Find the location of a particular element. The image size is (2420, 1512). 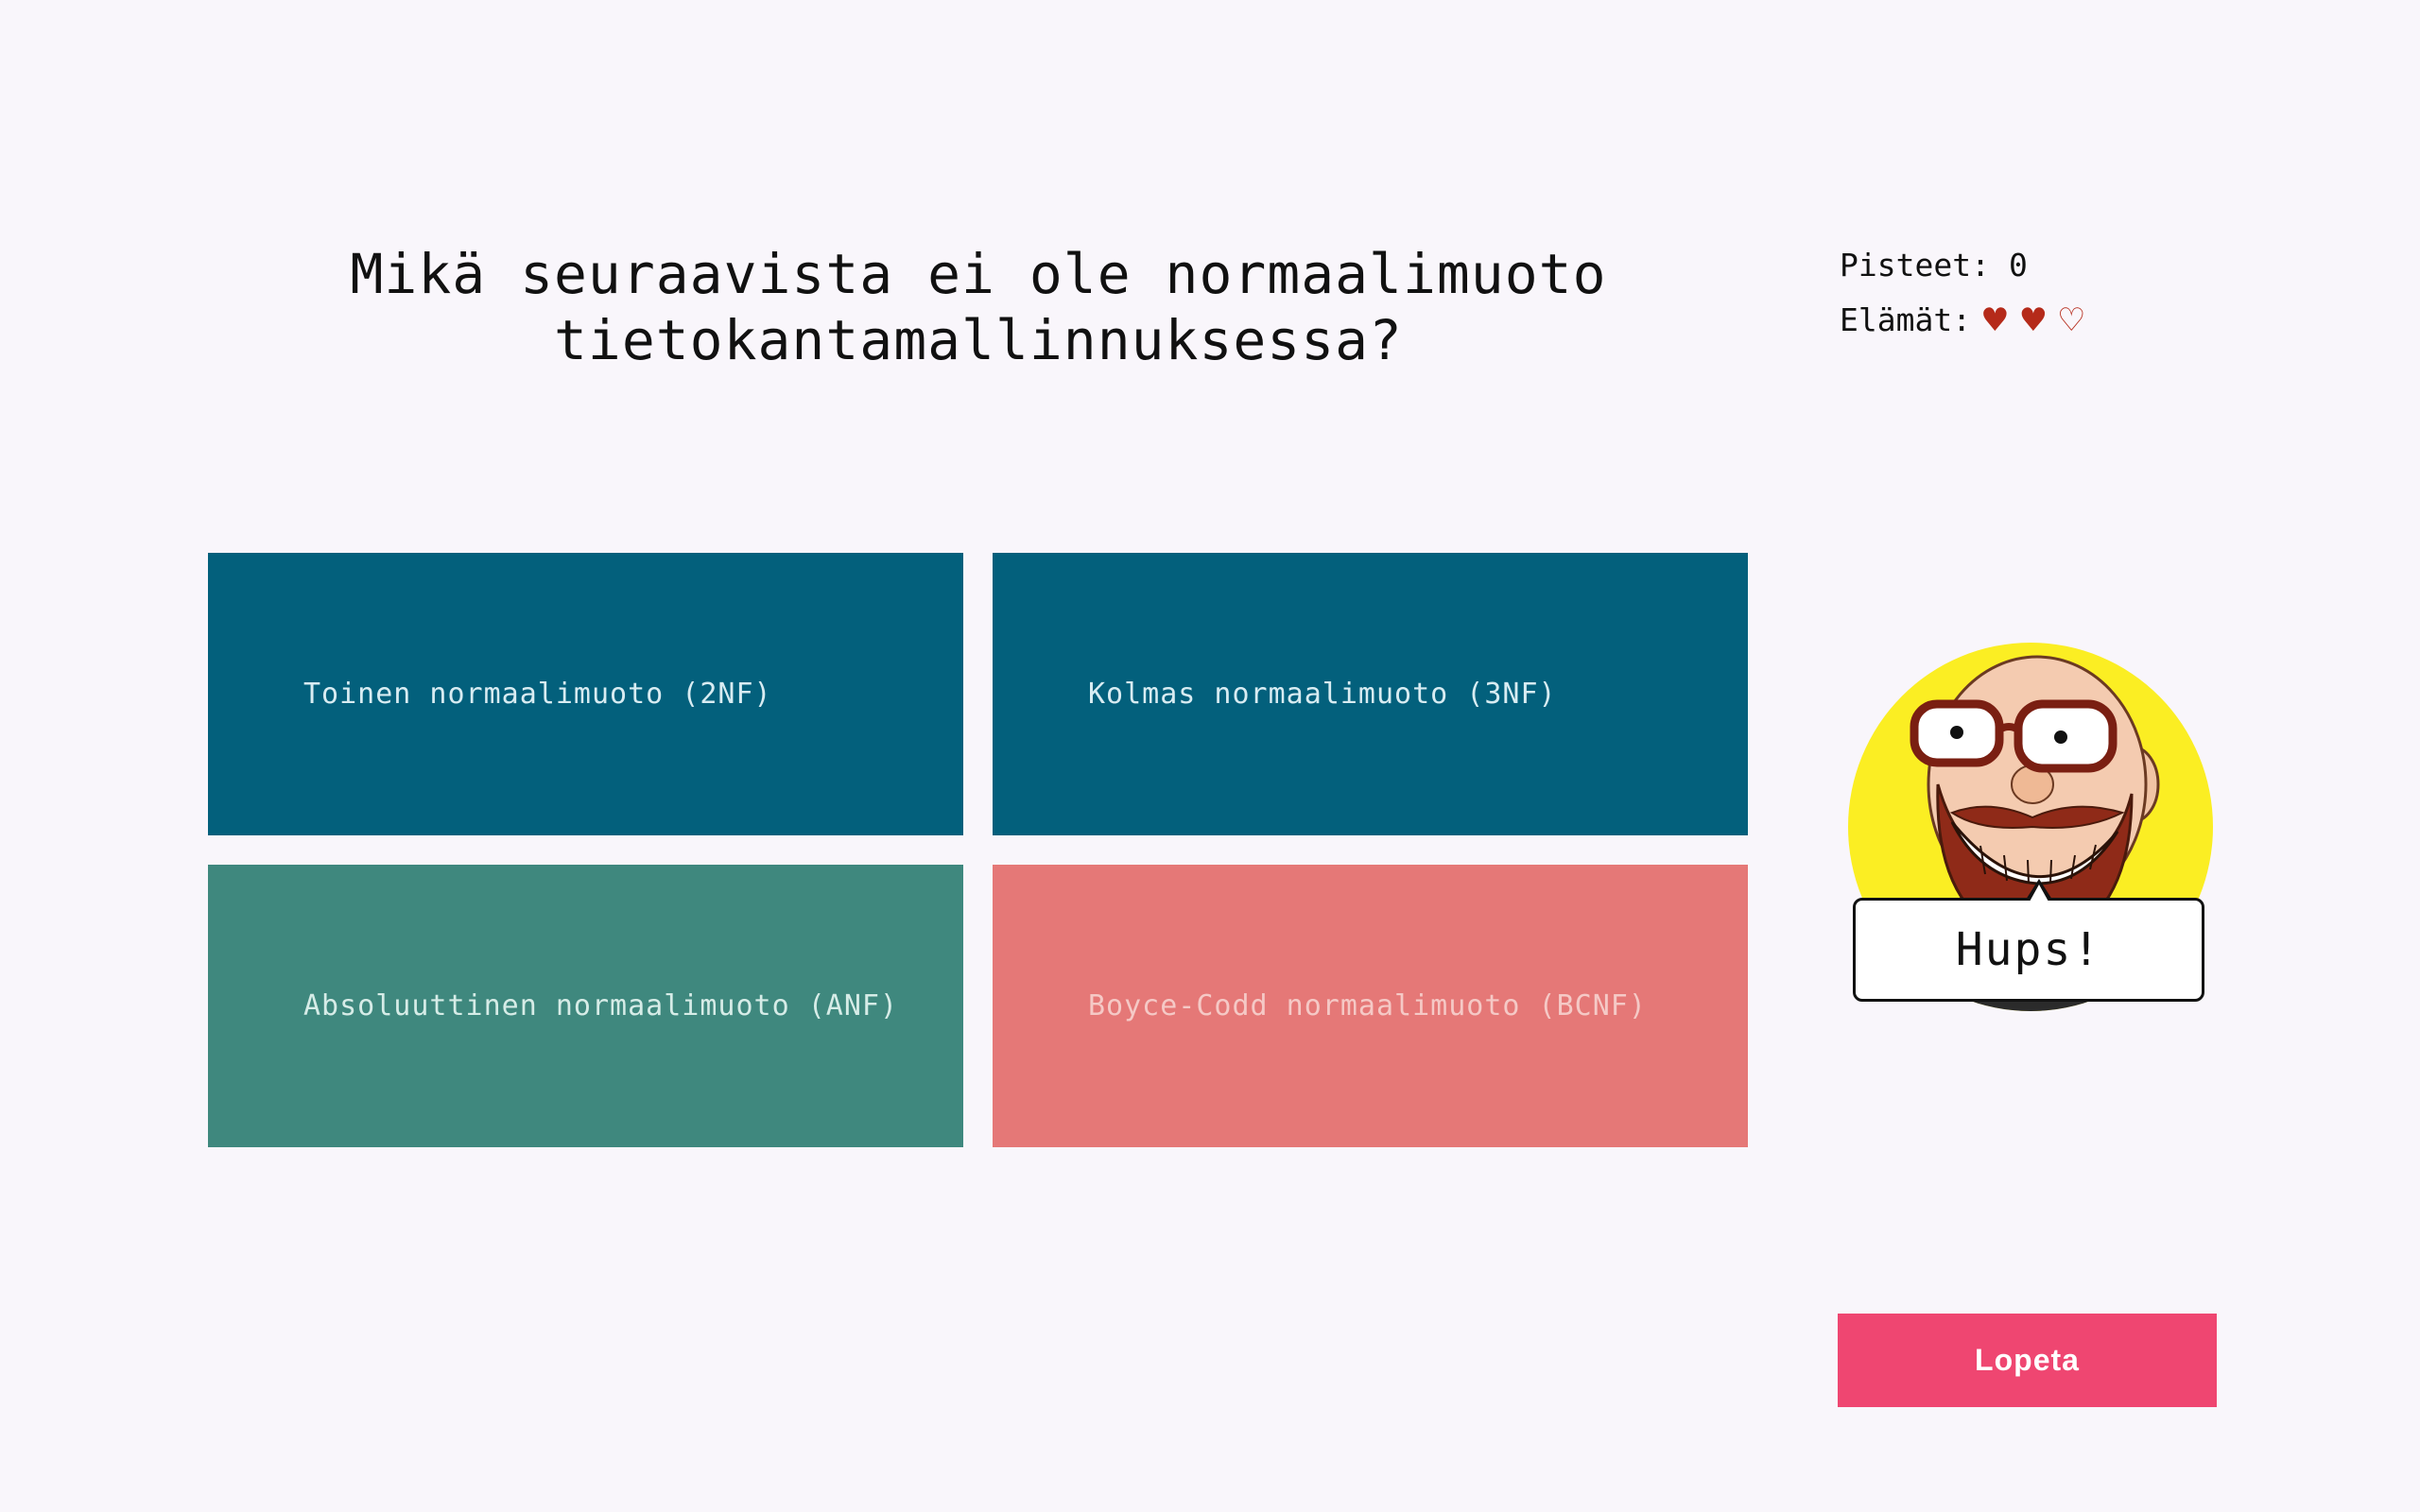

answer-label: Boyce-Codd normaalimuoto (BCNF) is located at coordinates (1367, 1005).